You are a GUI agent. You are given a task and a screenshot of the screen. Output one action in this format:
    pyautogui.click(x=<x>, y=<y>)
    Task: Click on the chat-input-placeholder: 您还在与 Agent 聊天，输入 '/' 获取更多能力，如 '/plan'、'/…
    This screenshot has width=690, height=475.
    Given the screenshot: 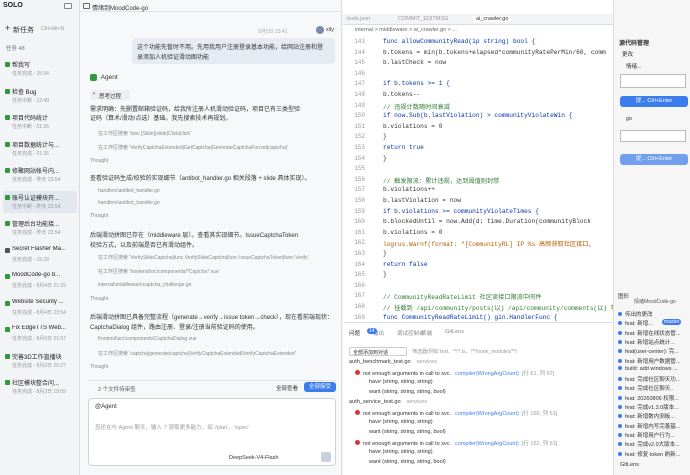 What is the action you would take?
    pyautogui.click(x=172, y=428)
    